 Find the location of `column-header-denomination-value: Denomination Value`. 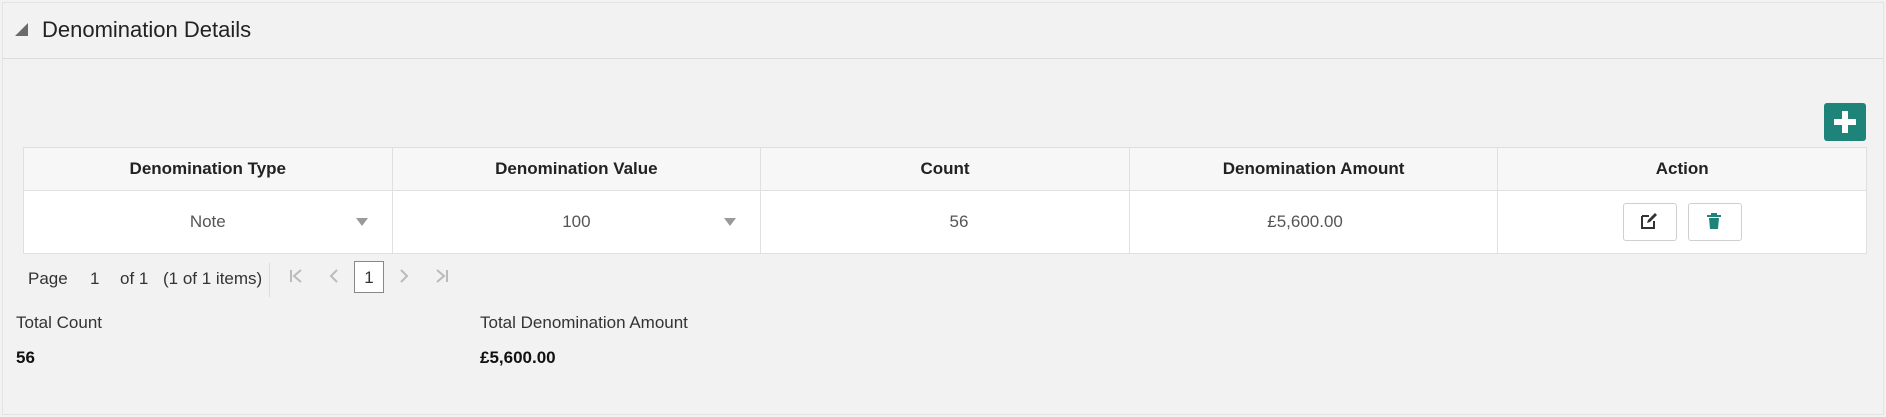

column-header-denomination-value: Denomination Value is located at coordinates (576, 169).